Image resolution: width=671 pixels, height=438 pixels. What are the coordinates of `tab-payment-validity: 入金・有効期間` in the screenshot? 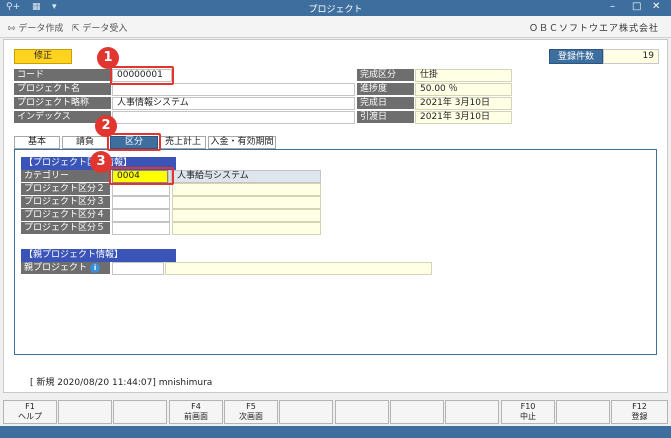 It's located at (242, 142).